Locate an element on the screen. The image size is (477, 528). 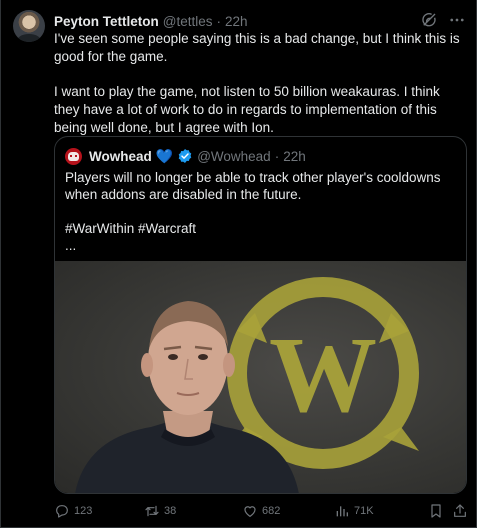
blue-heart-emoji: 💙 is located at coordinates (164, 156).